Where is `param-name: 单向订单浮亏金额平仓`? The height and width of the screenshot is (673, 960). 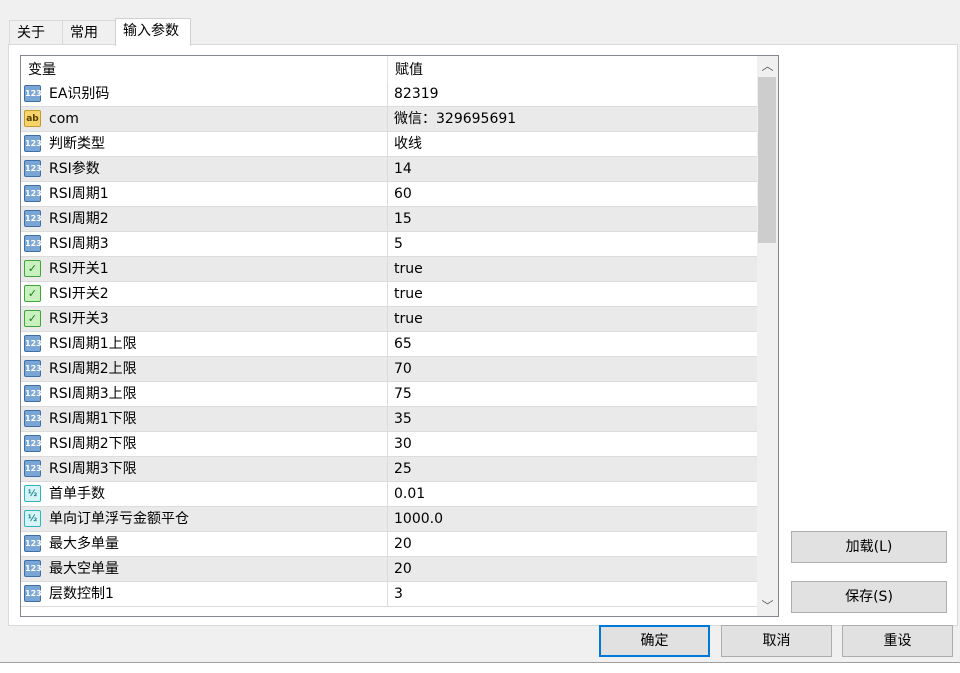 param-name: 单向订单浮亏金额平仓 is located at coordinates (119, 519).